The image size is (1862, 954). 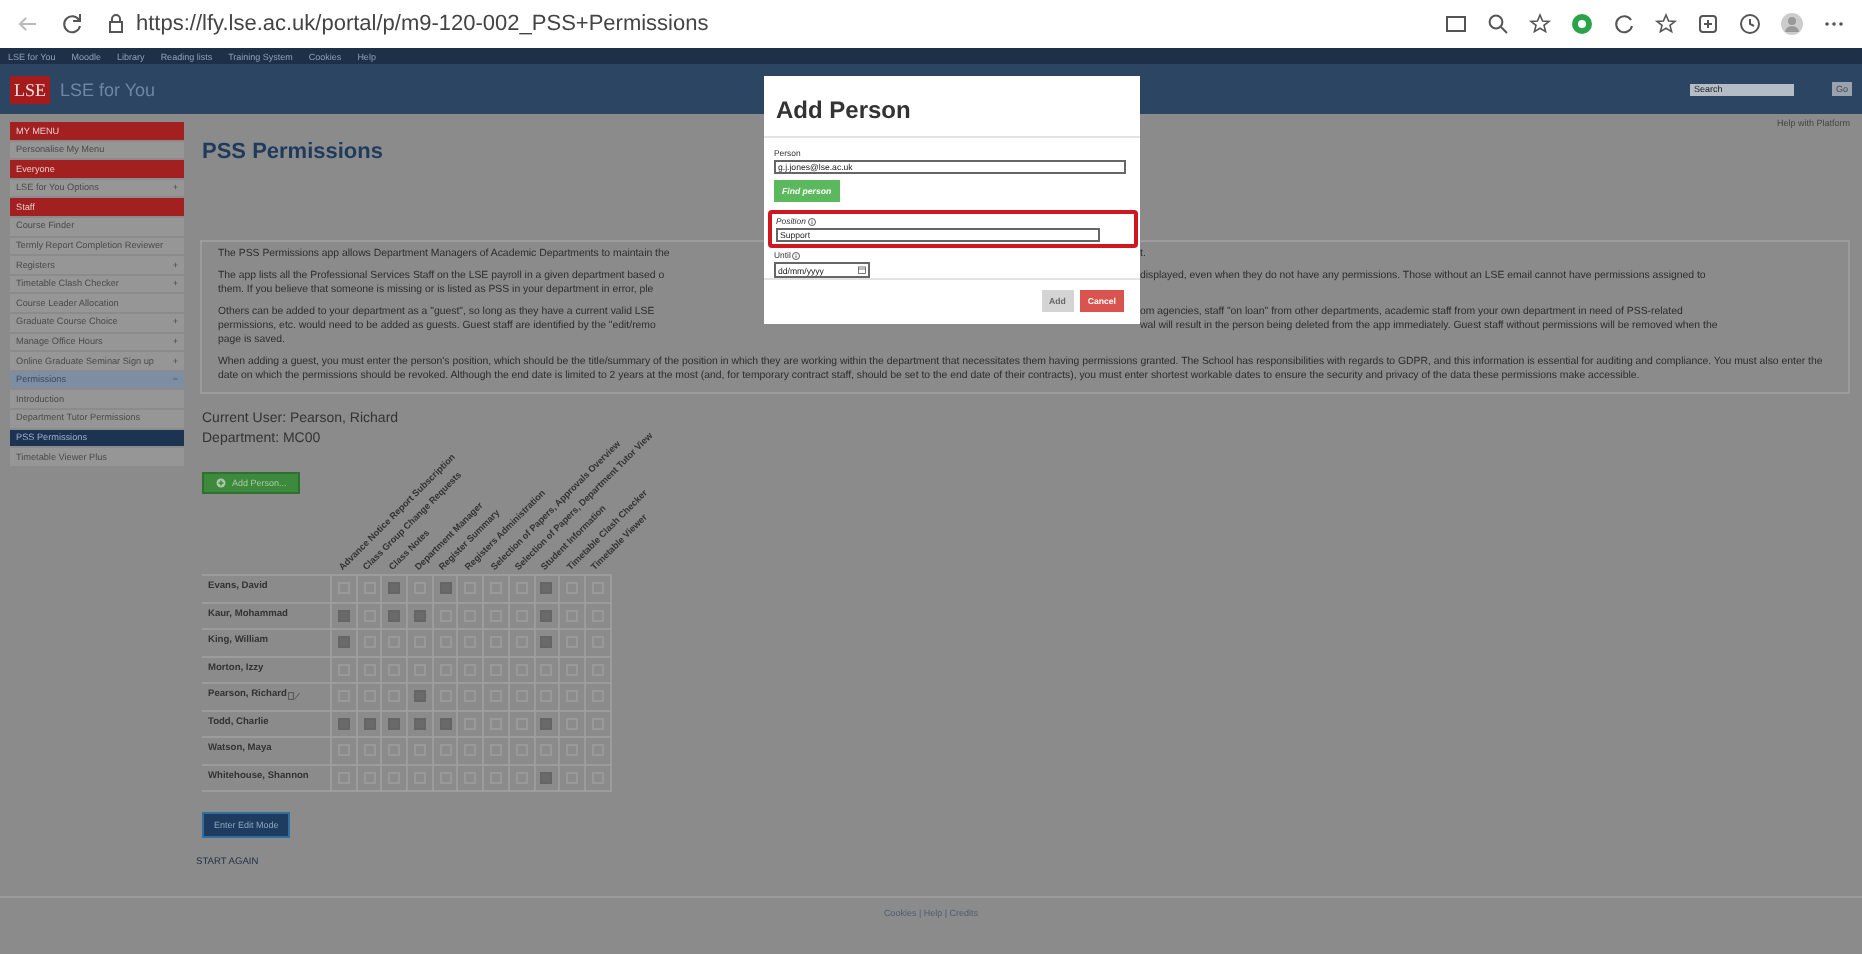 I want to click on avatar-icon, so click(x=1792, y=24).